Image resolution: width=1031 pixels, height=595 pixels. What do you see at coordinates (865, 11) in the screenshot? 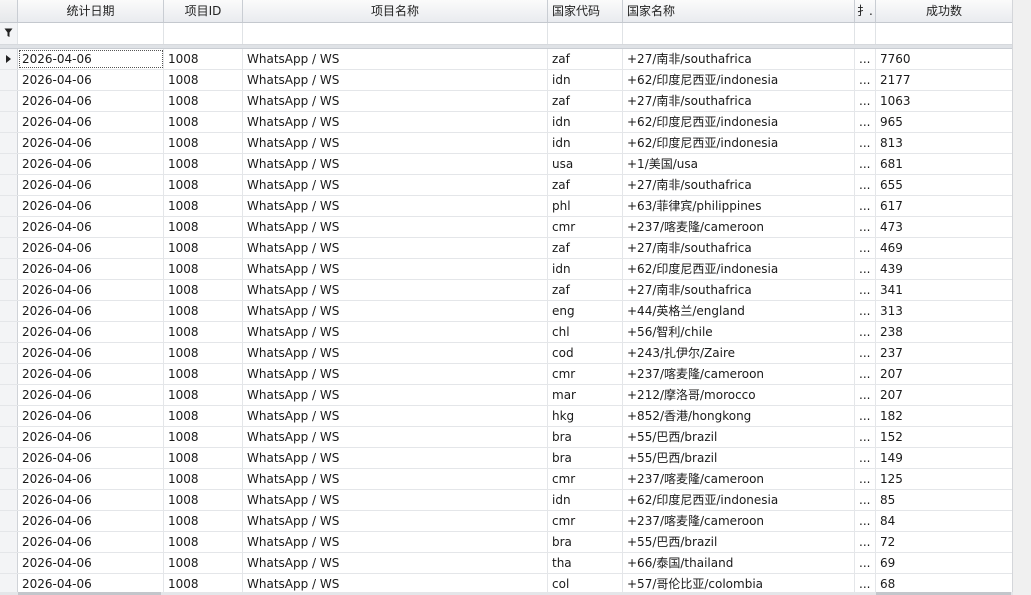
I see `column-header-truncated: 扌.` at bounding box center [865, 11].